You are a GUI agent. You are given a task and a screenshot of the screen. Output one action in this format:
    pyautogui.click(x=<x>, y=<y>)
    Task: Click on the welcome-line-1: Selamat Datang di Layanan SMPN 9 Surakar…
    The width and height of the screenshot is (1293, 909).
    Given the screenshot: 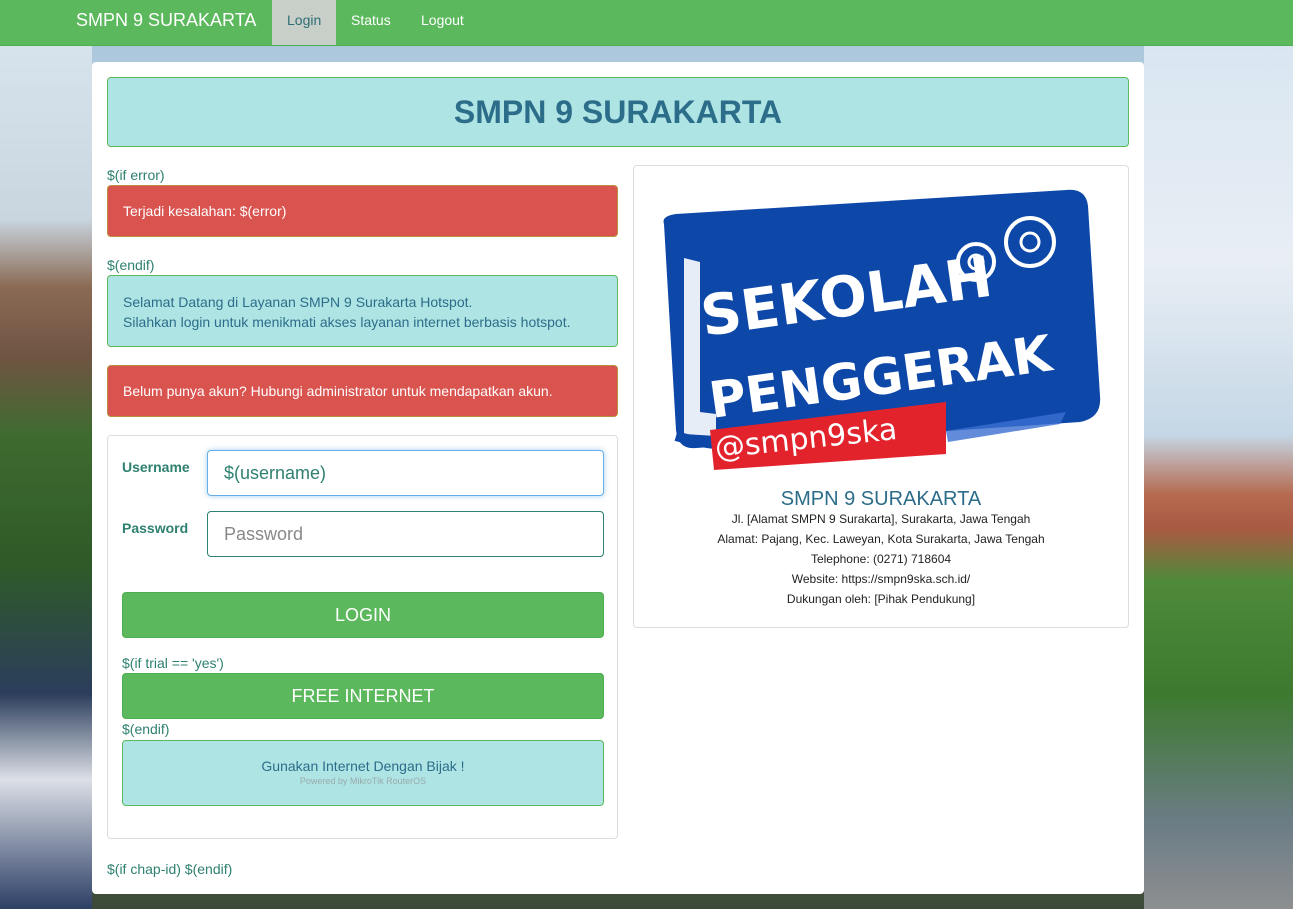 What is the action you would take?
    pyautogui.click(x=298, y=302)
    